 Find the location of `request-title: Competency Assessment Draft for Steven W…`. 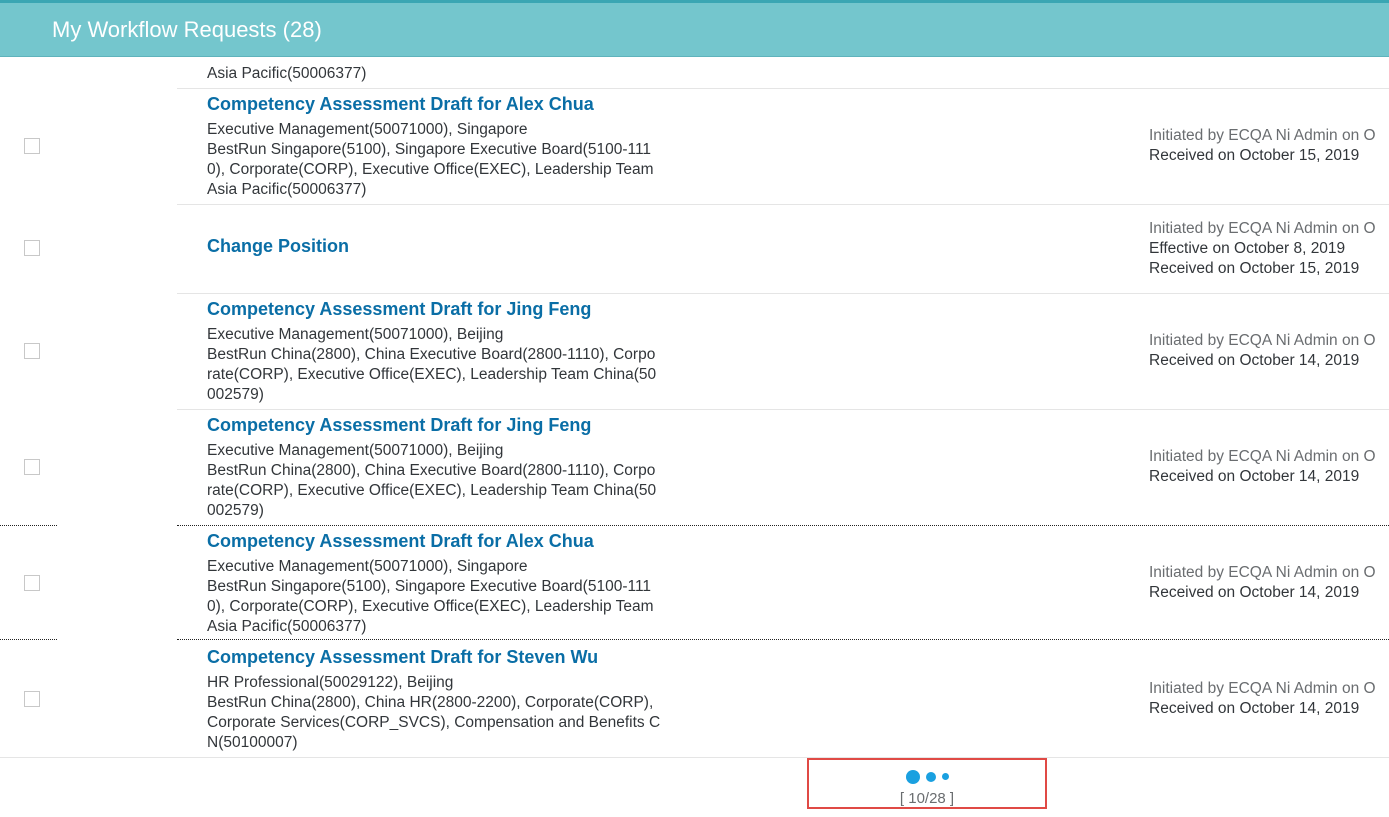

request-title: Competency Assessment Draft for Steven W… is located at coordinates (402, 657).